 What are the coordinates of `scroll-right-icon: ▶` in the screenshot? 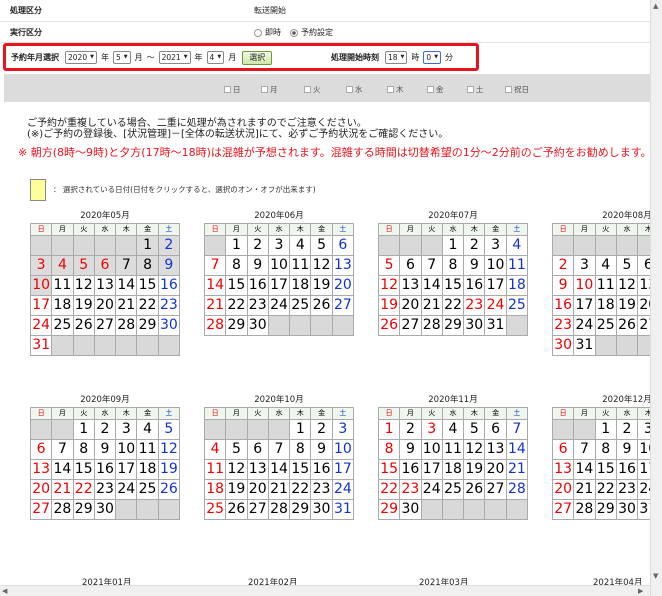 It's located at (640, 591).